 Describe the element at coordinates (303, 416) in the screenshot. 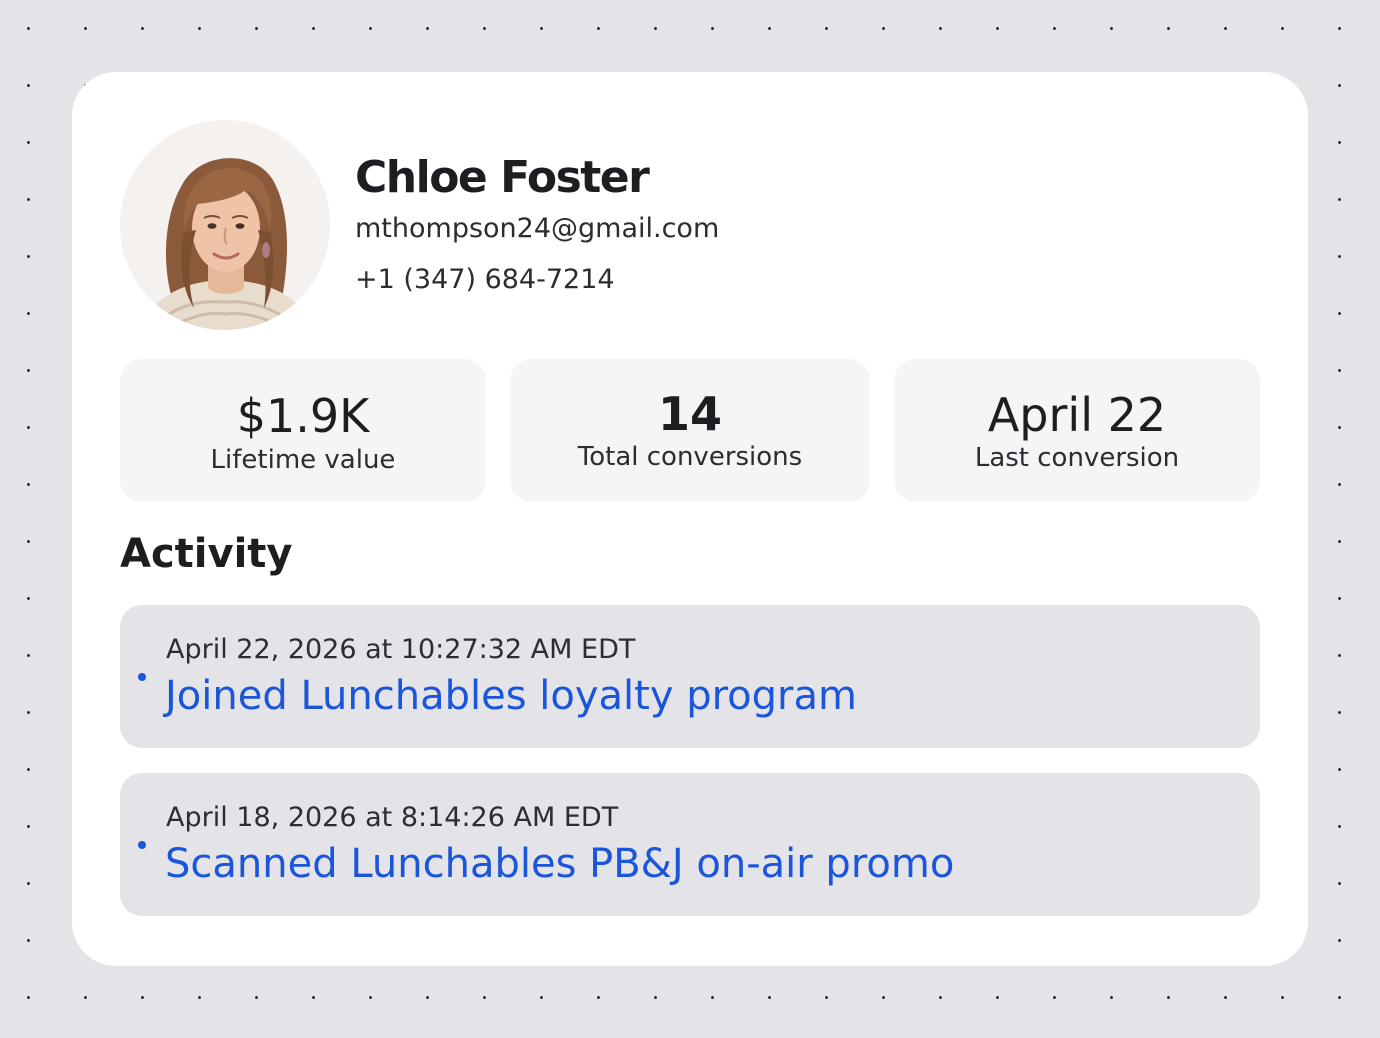

I see `stat-value: $1.9K` at that location.